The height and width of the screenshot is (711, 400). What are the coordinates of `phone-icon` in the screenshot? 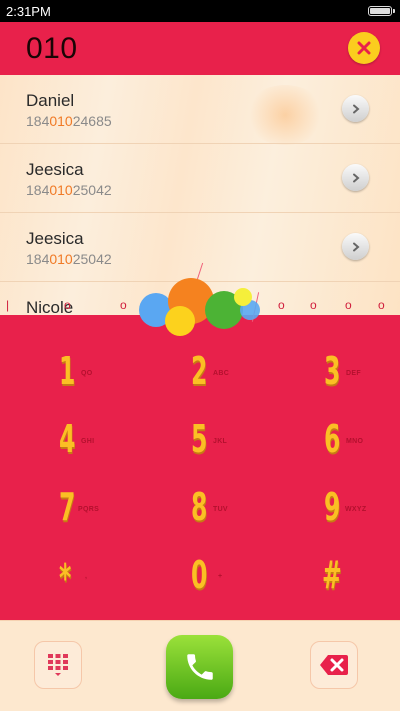 It's located at (199, 667).